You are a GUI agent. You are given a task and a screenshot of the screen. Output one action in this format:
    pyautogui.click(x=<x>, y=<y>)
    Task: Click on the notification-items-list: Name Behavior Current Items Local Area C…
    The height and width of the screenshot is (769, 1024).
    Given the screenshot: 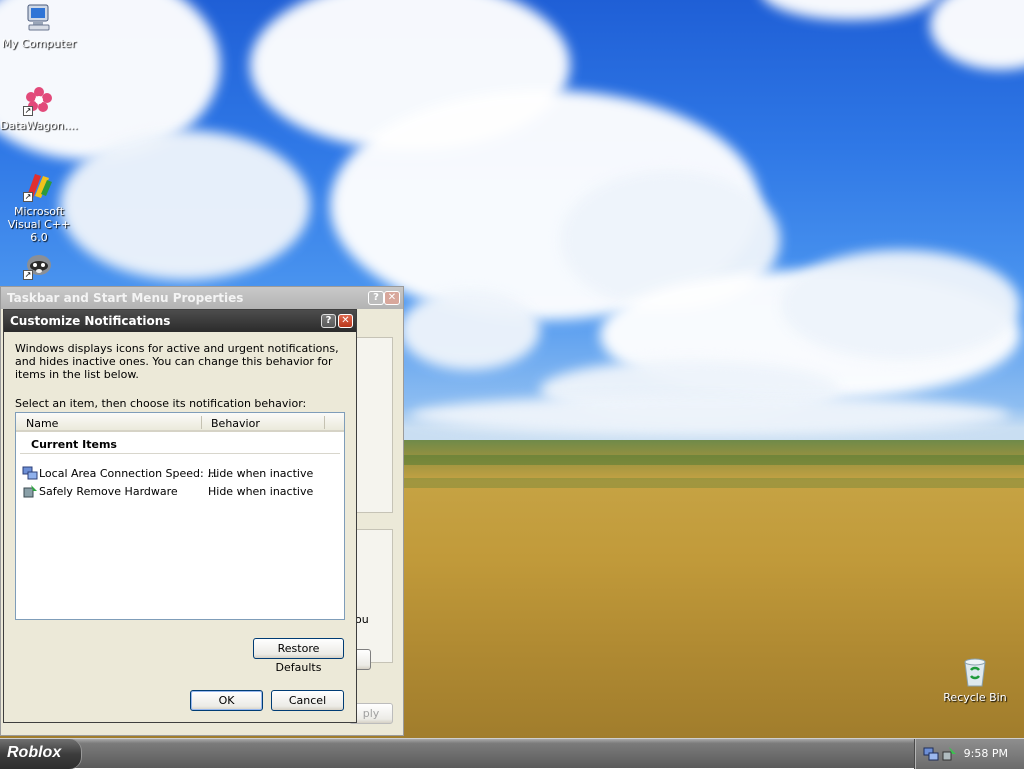 What is the action you would take?
    pyautogui.click(x=180, y=516)
    